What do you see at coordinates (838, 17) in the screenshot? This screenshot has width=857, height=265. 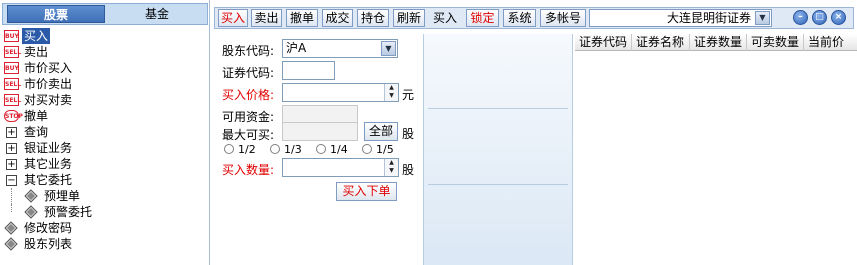 I see `close-icon: ×` at bounding box center [838, 17].